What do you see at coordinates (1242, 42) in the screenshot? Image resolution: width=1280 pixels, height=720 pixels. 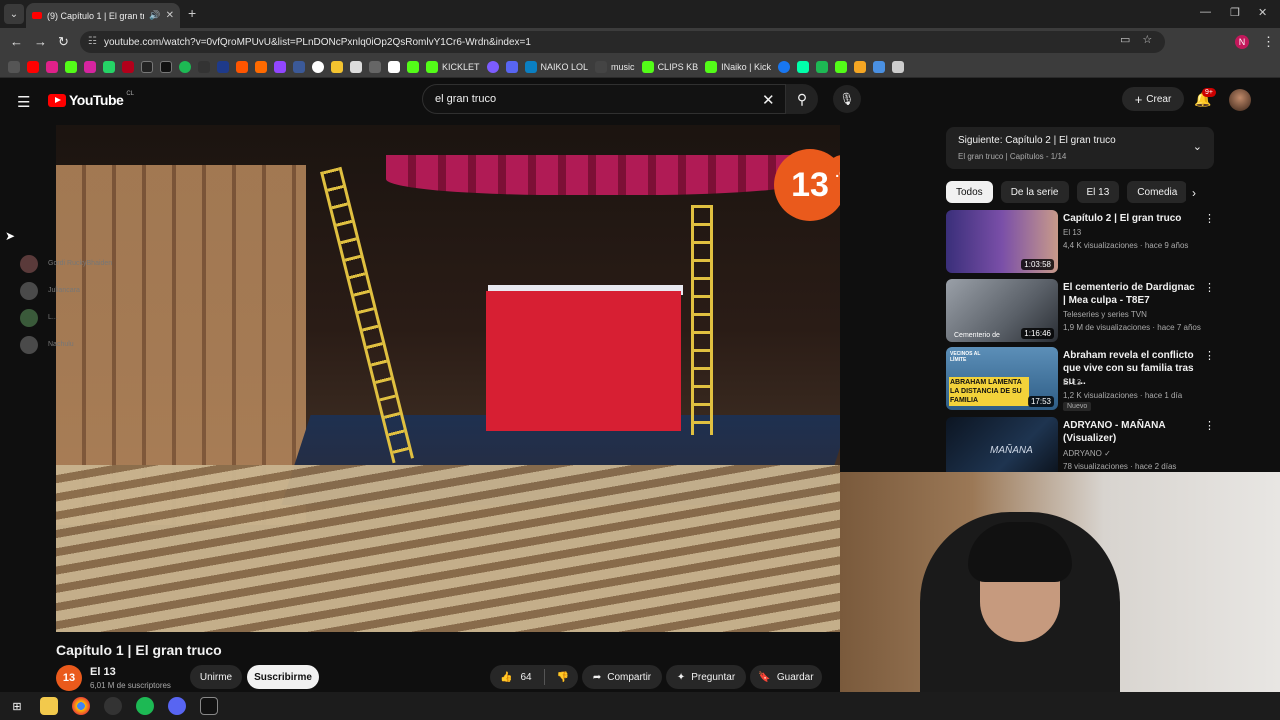 I see `profile-avatar: N` at bounding box center [1242, 42].